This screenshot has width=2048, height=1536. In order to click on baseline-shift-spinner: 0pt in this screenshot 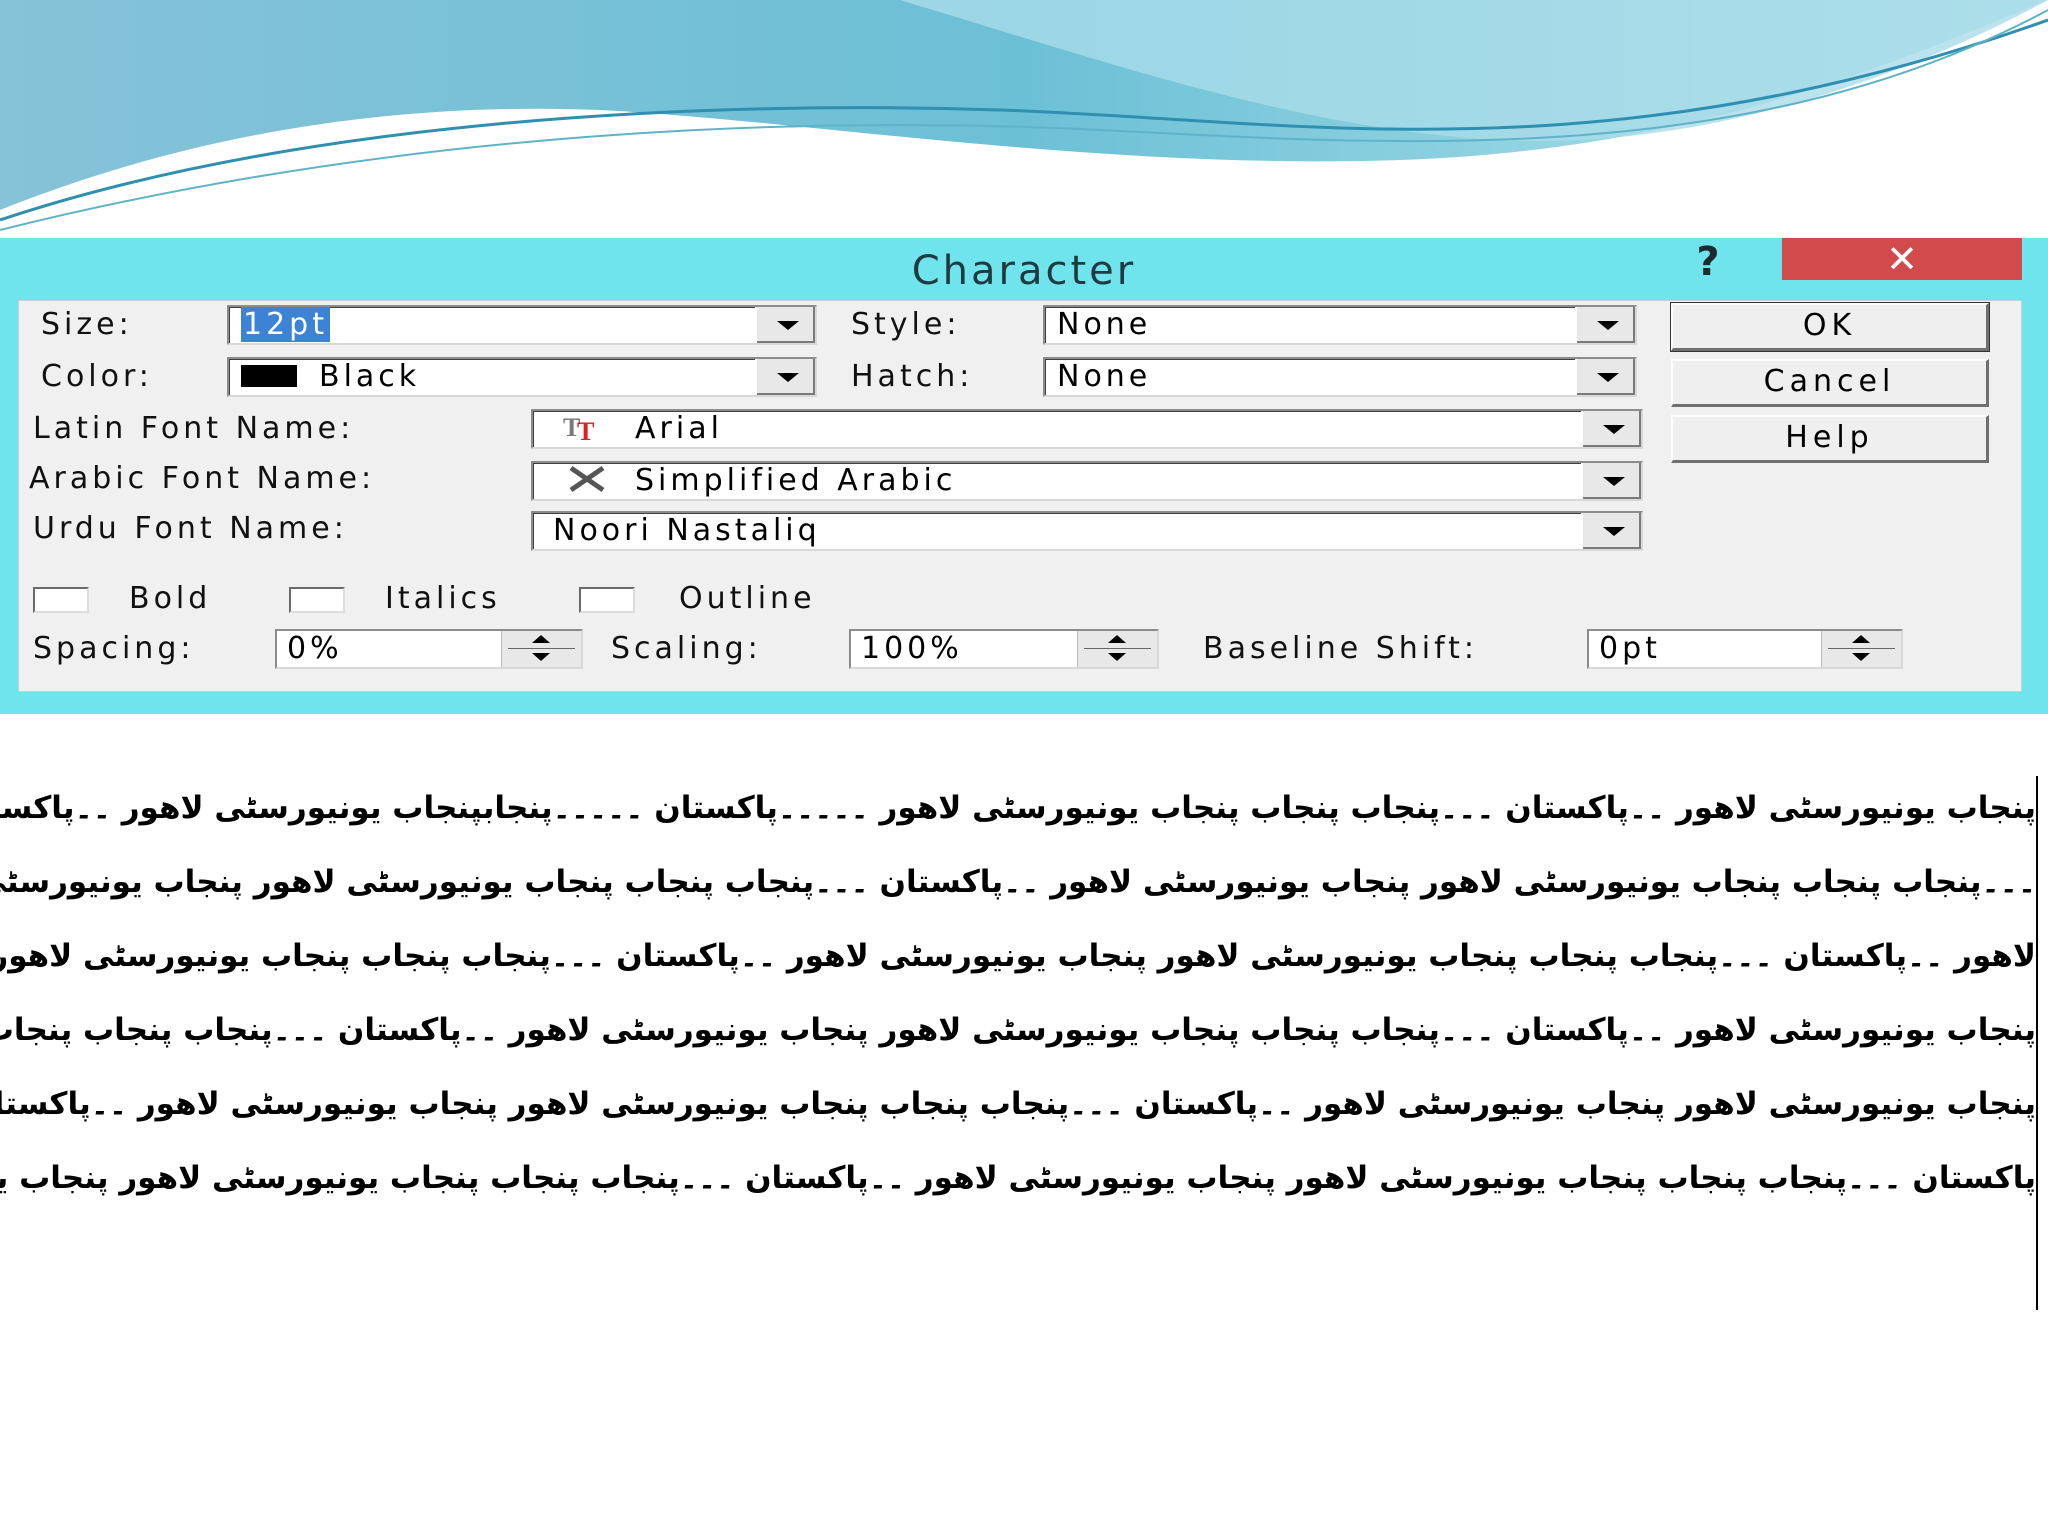, I will do `click(1745, 649)`.